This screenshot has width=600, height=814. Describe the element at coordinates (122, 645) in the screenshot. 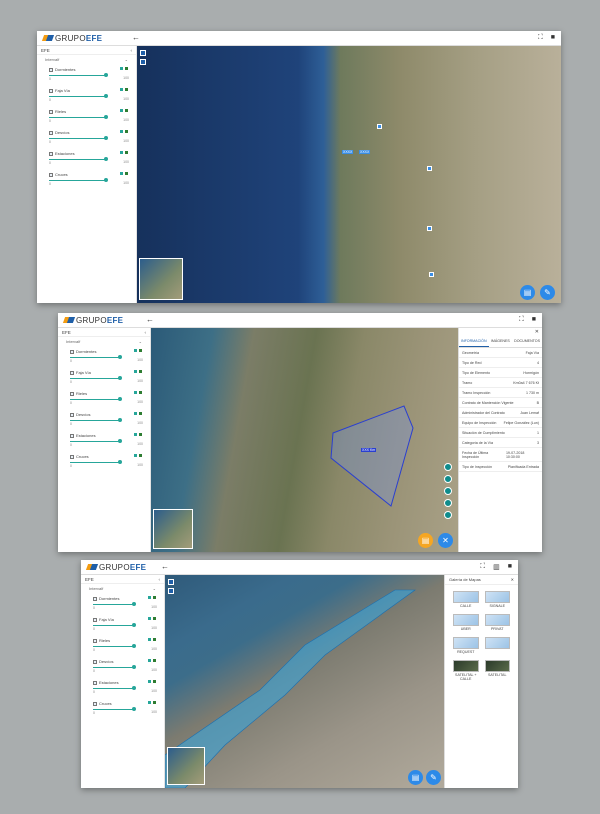

I see `layer-item-2: Rieles 0 100` at that location.